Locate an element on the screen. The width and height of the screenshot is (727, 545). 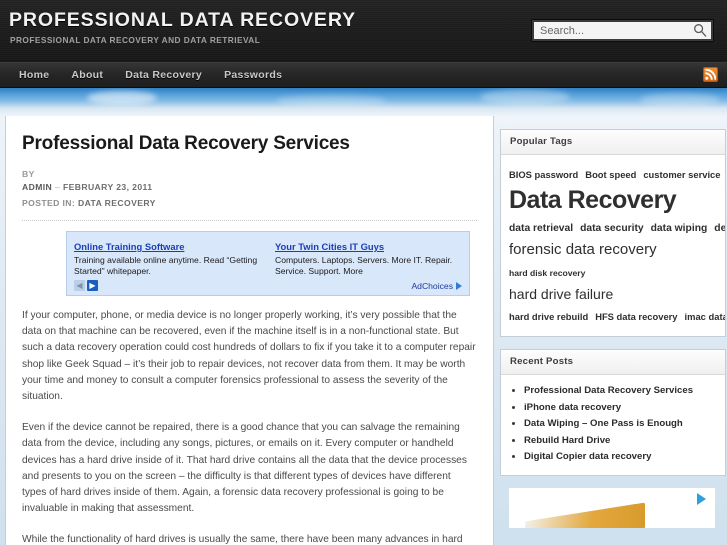
ad-image-block is located at coordinates (585, 515).